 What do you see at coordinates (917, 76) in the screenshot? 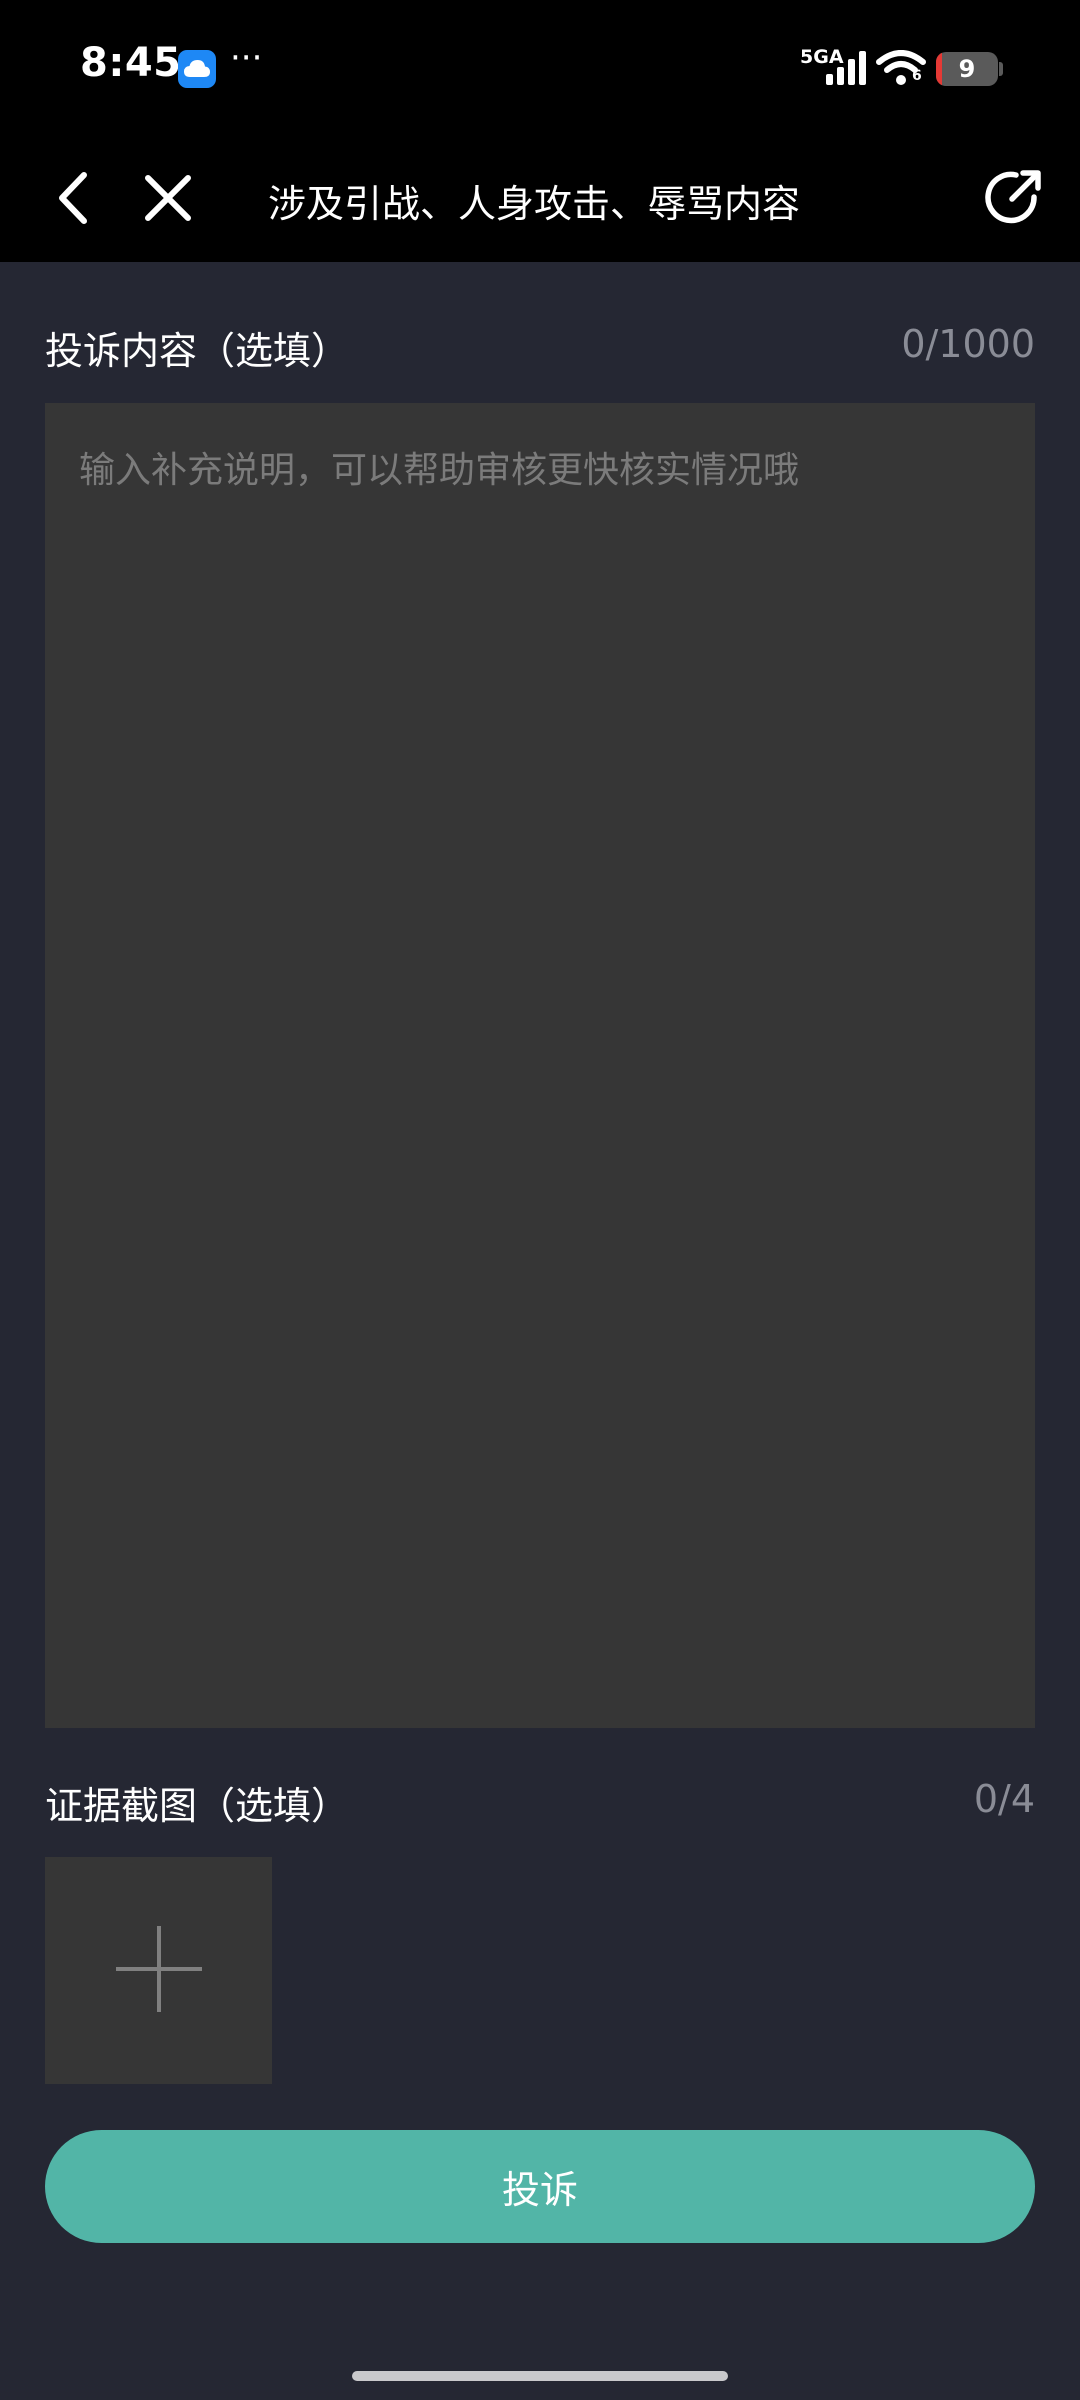
I see `wifi-version-label: 6` at bounding box center [917, 76].